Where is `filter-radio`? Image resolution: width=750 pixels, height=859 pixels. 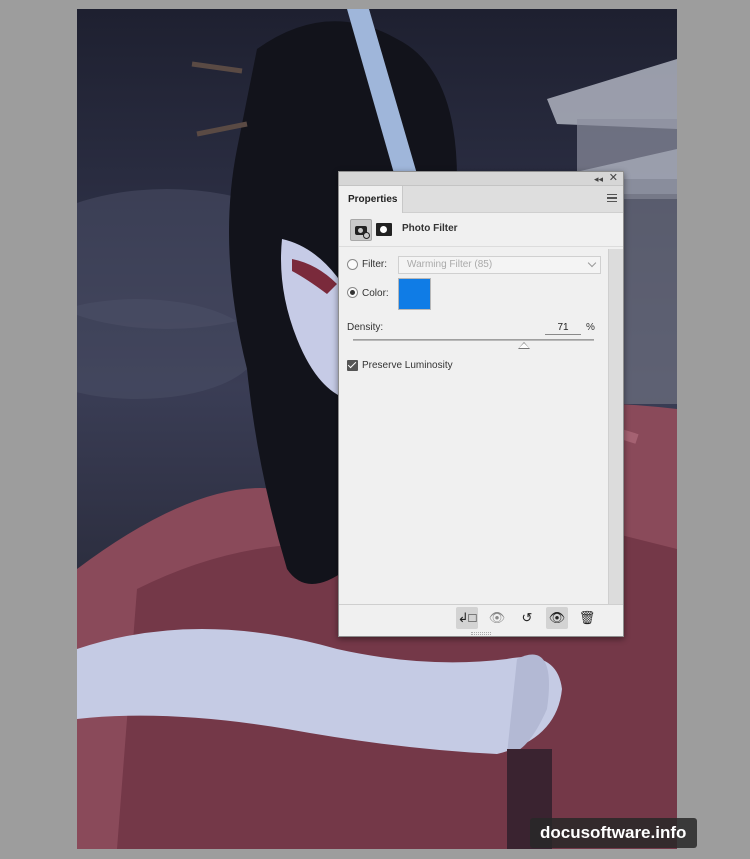
filter-radio is located at coordinates (352, 264).